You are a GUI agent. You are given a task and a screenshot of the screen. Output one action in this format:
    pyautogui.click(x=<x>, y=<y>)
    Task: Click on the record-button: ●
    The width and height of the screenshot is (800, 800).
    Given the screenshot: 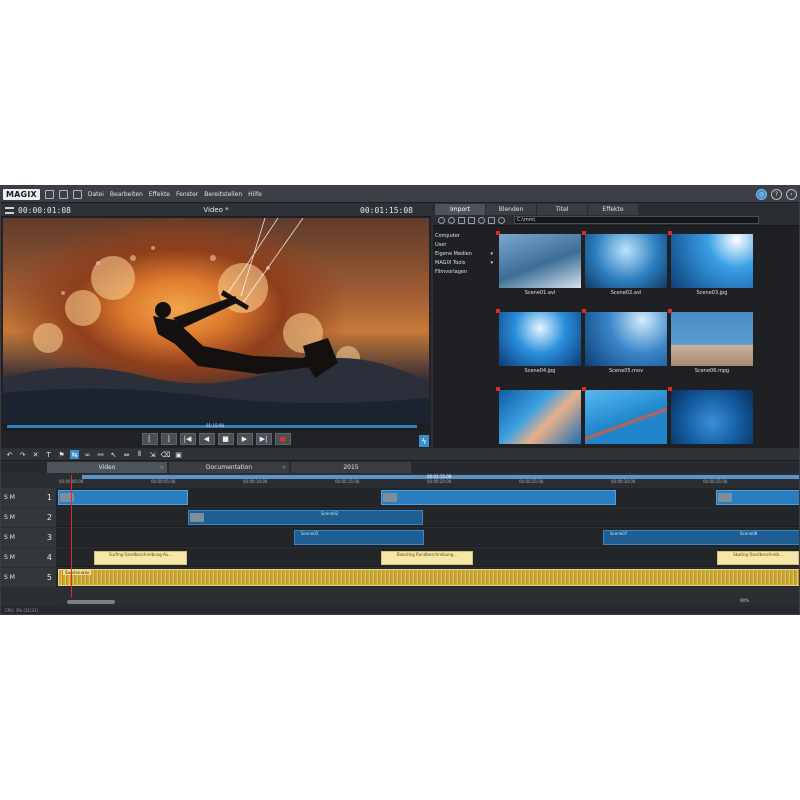 What is the action you would take?
    pyautogui.click(x=282, y=439)
    